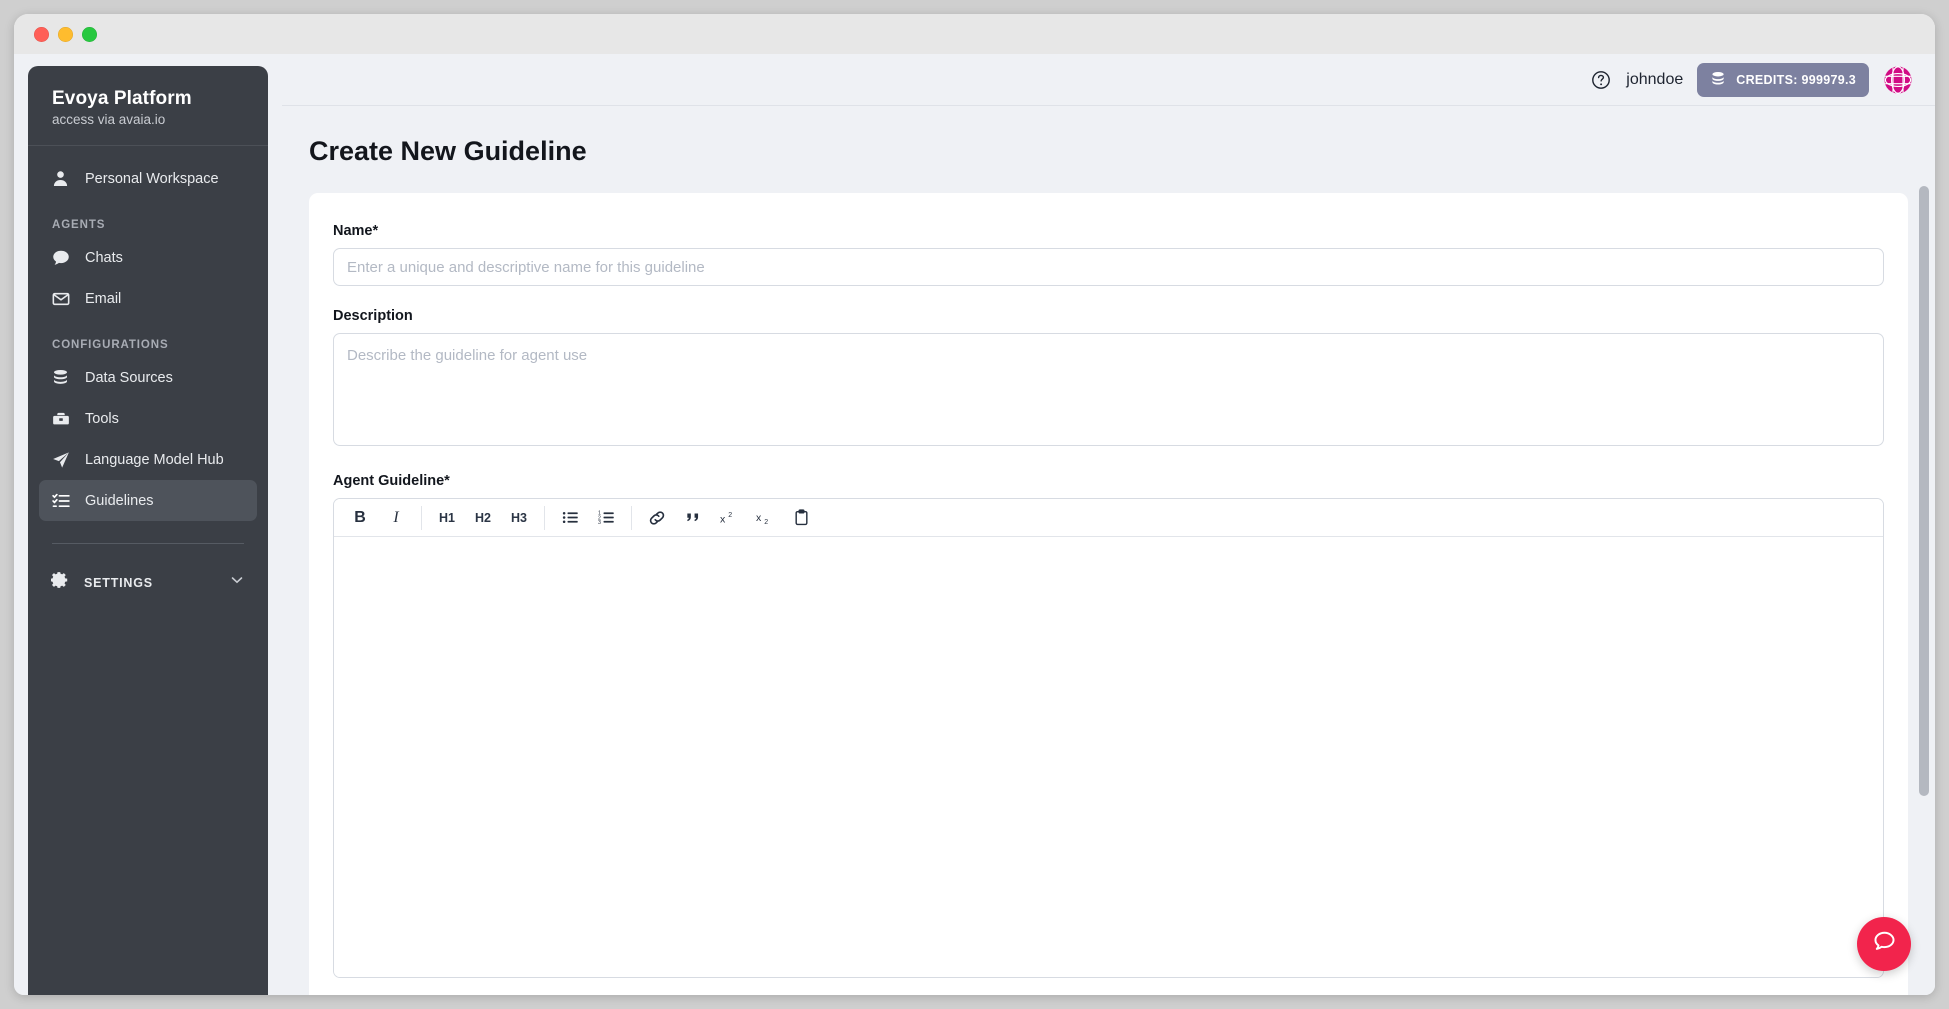  Describe the element at coordinates (1924, 491) in the screenshot. I see `vertical-scrollbar-thumb` at that location.